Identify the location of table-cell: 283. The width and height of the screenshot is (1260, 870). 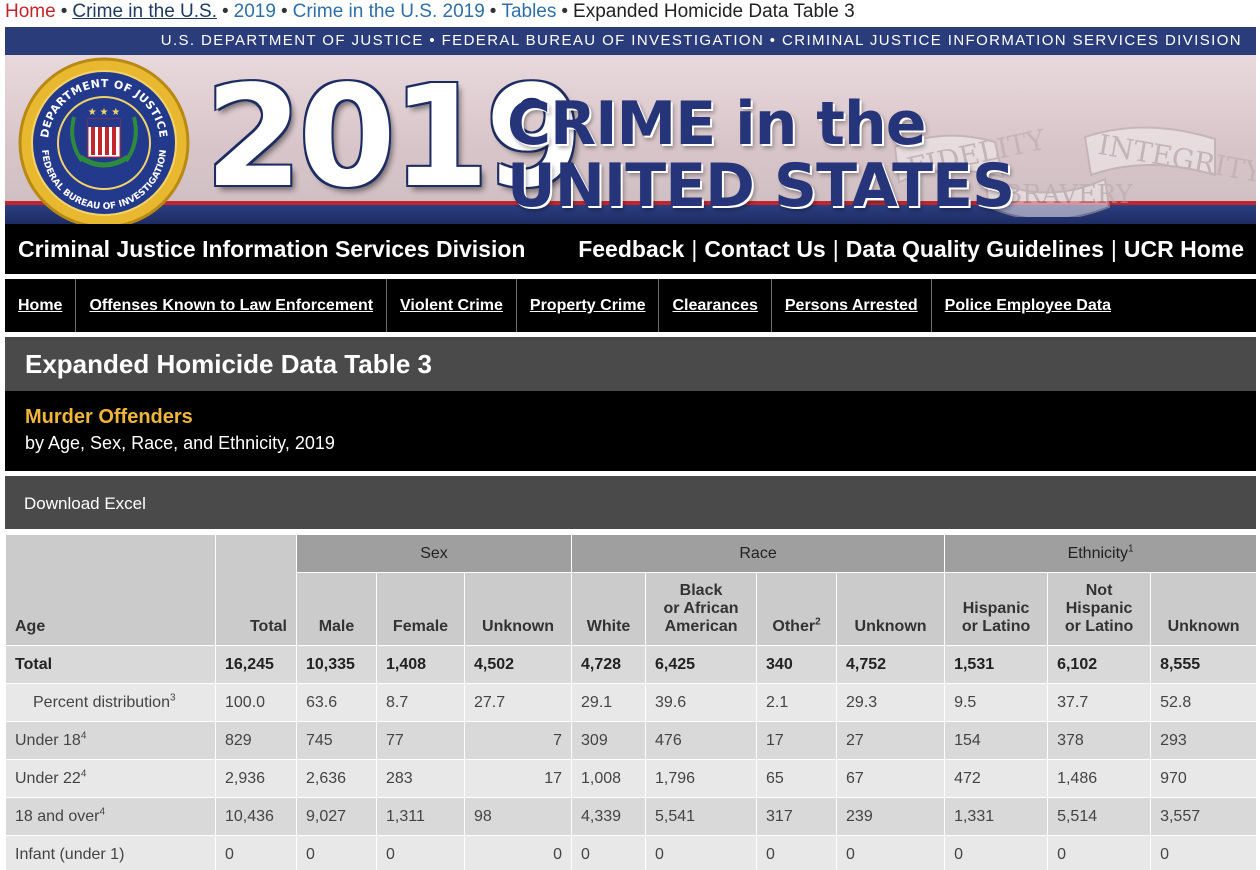
(420, 778).